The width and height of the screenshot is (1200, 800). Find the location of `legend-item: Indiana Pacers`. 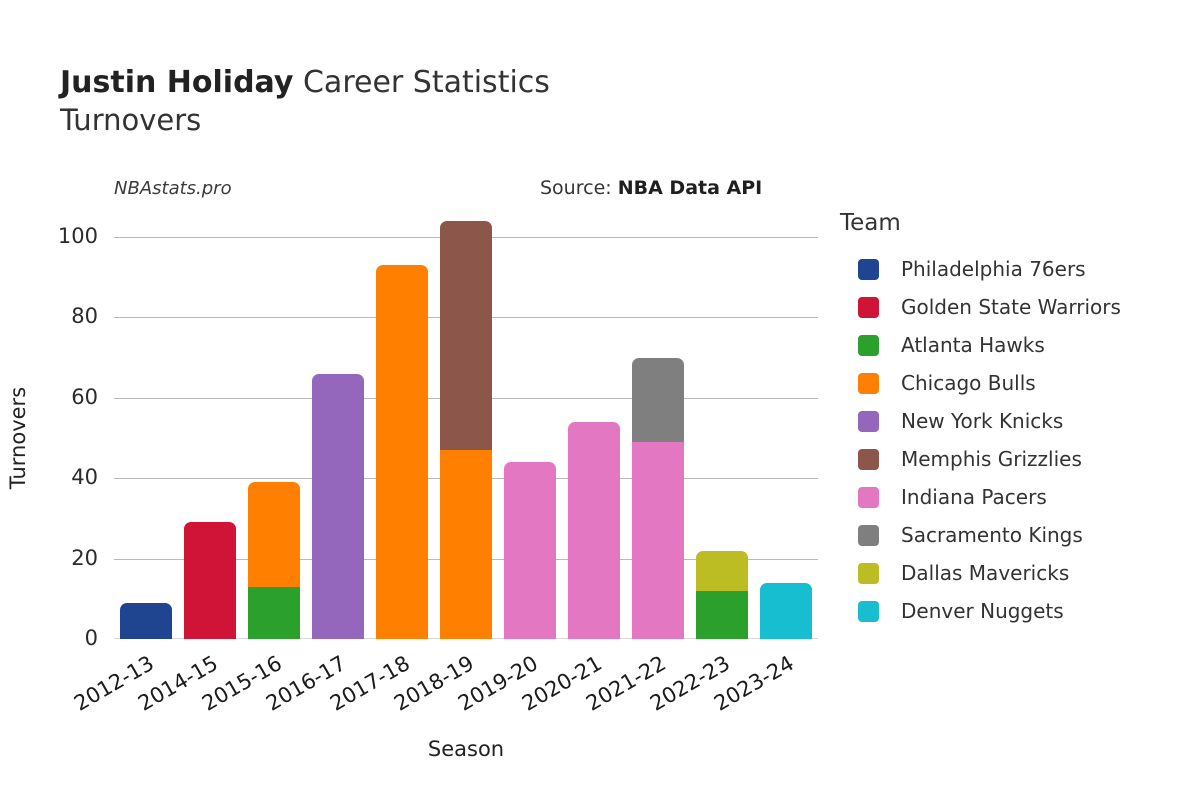

legend-item: Indiana Pacers is located at coordinates (1015, 497).